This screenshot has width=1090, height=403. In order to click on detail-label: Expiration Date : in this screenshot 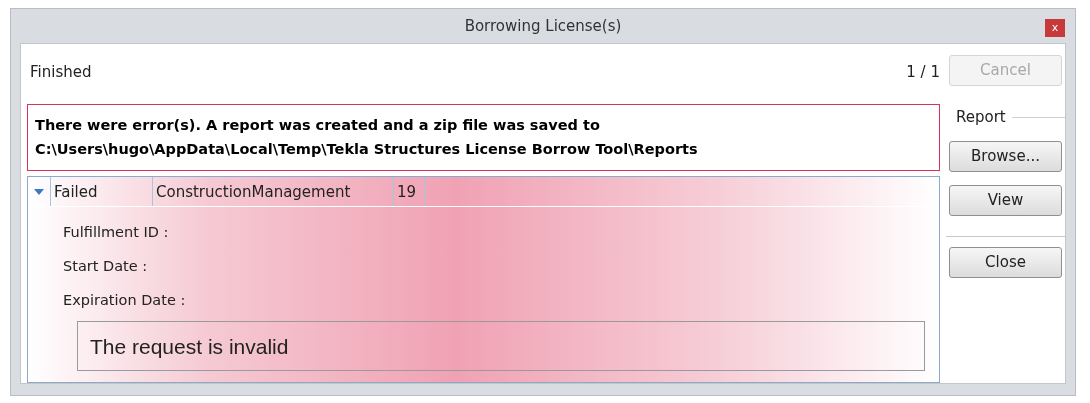, I will do `click(125, 301)`.